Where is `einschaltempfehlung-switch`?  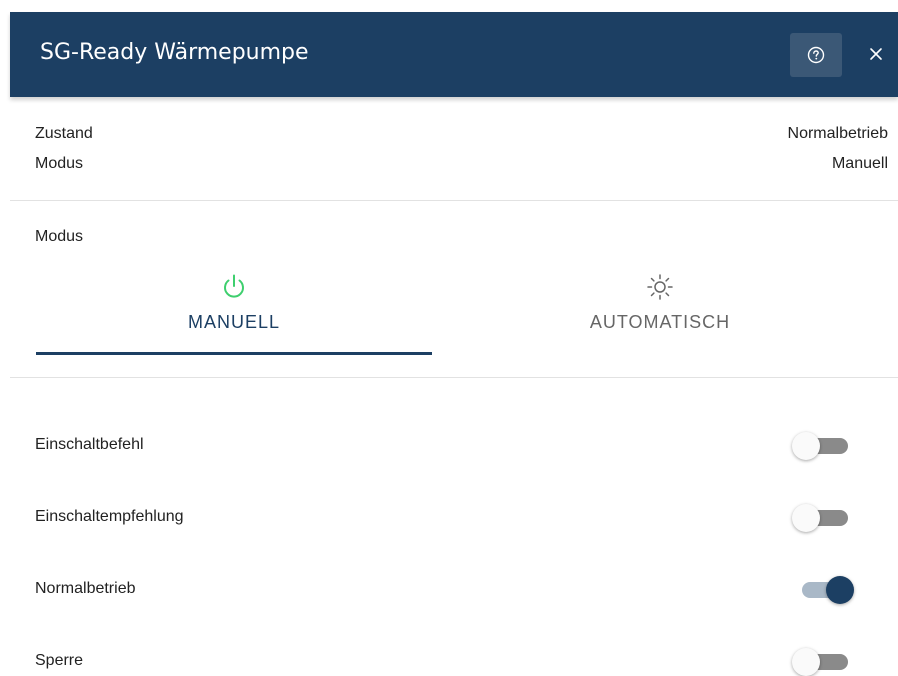
einschaltempfehlung-switch is located at coordinates (820, 518).